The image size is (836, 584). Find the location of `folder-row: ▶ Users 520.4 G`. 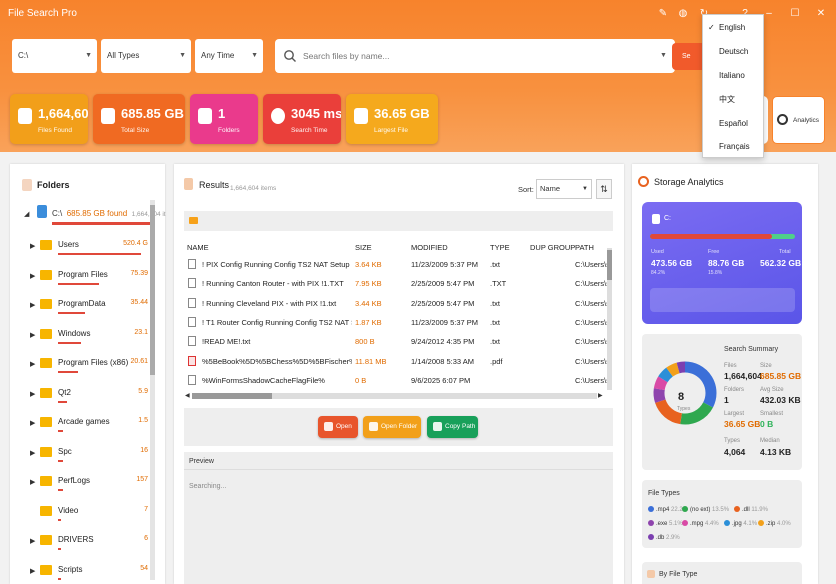

folder-row: ▶ Users 520.4 G is located at coordinates (91, 247).